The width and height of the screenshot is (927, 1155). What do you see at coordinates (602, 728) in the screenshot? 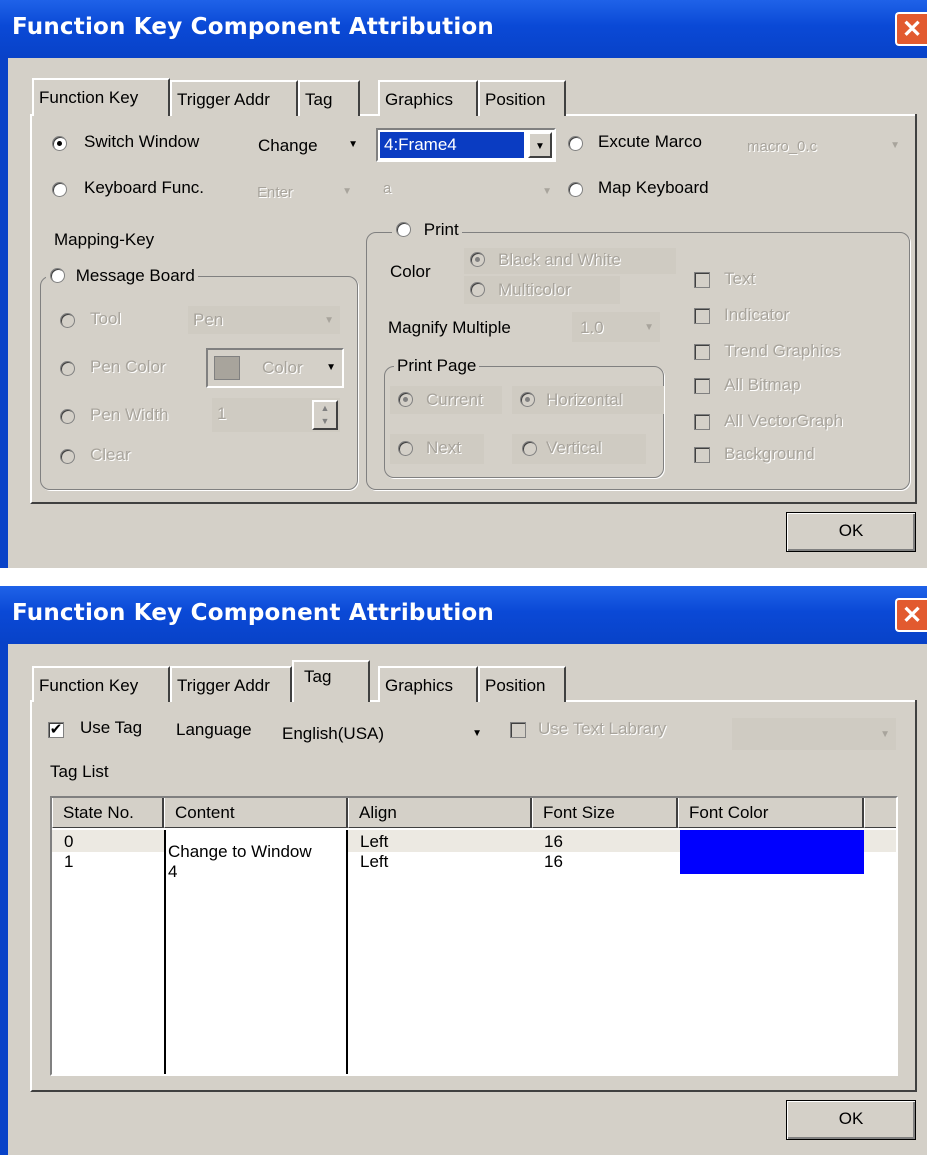
I see `use-text-library-label: Use Text Labrary` at bounding box center [602, 728].